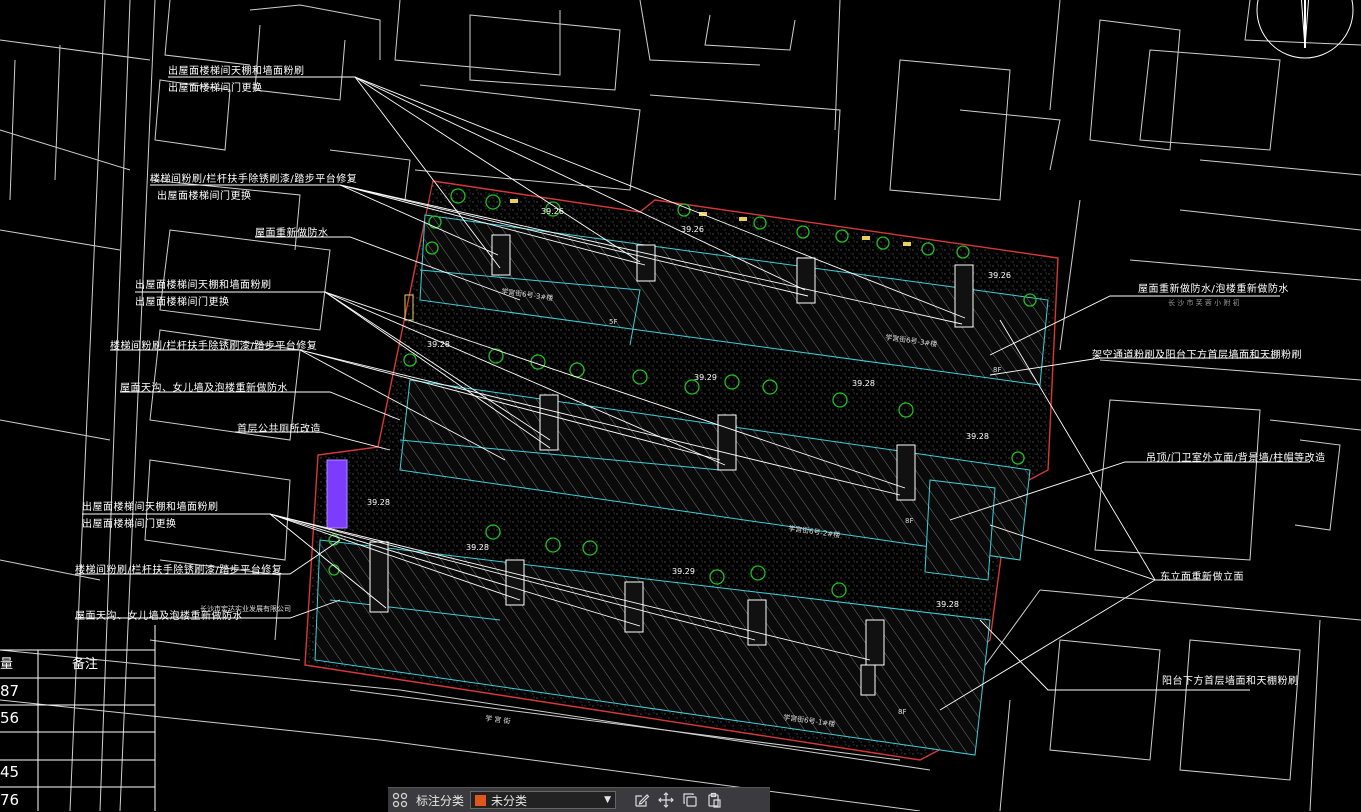 The width and height of the screenshot is (1361, 812). I want to click on annotation-toolbar: 标注分类 未分类 ▼, so click(579, 799).